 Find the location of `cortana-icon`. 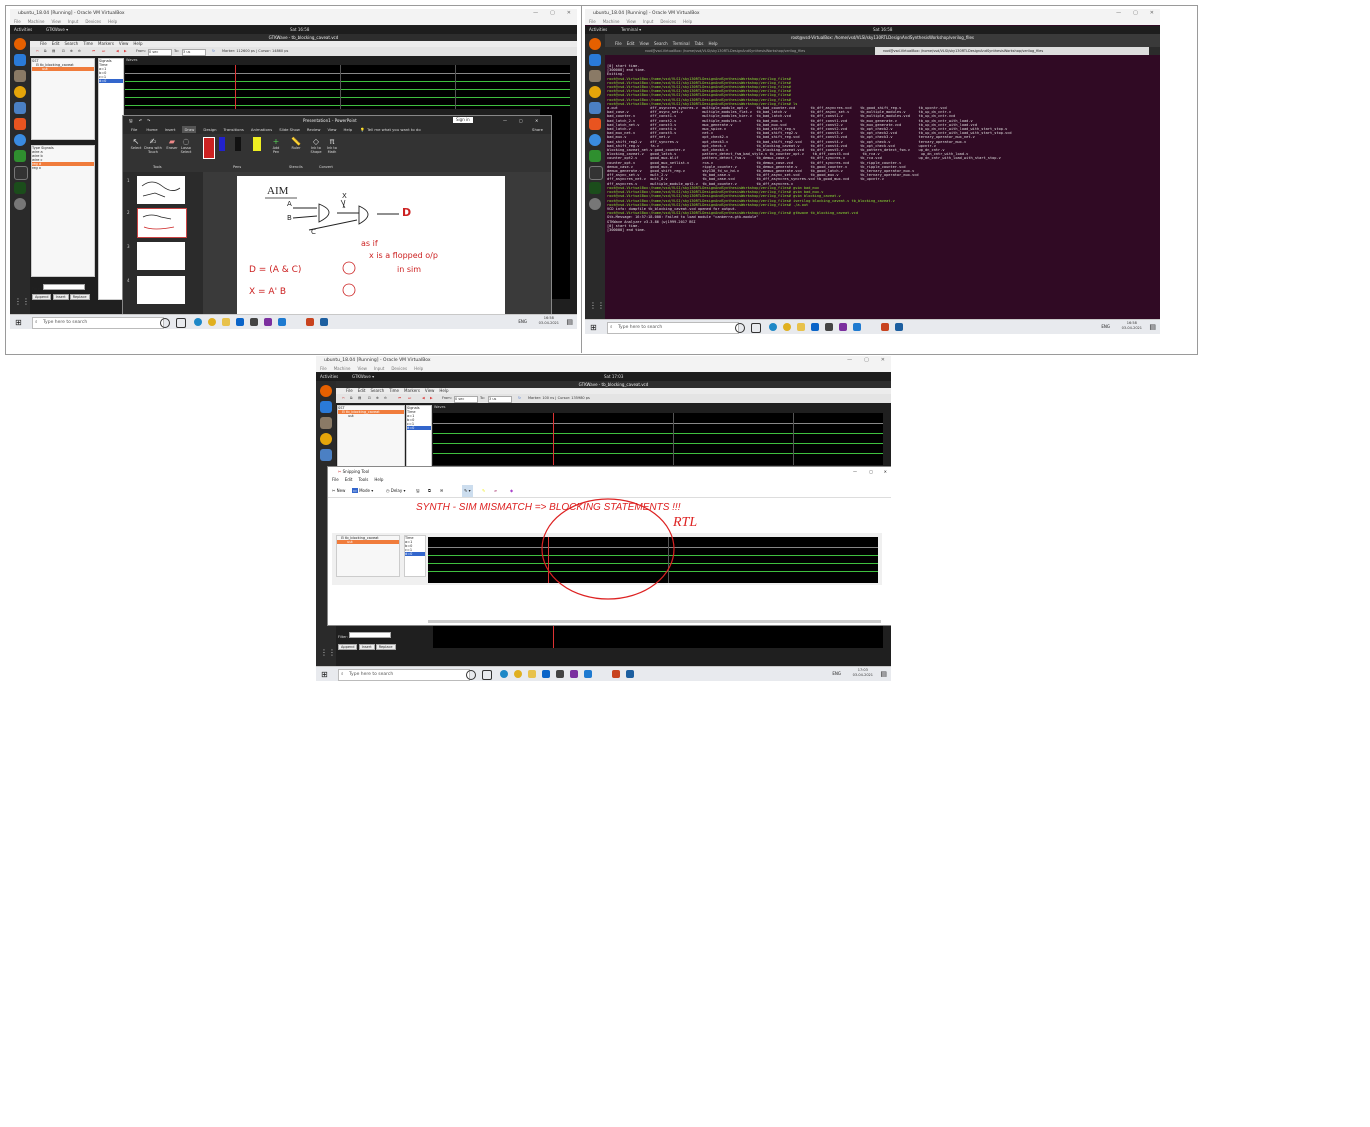

cortana-icon is located at coordinates (740, 328).